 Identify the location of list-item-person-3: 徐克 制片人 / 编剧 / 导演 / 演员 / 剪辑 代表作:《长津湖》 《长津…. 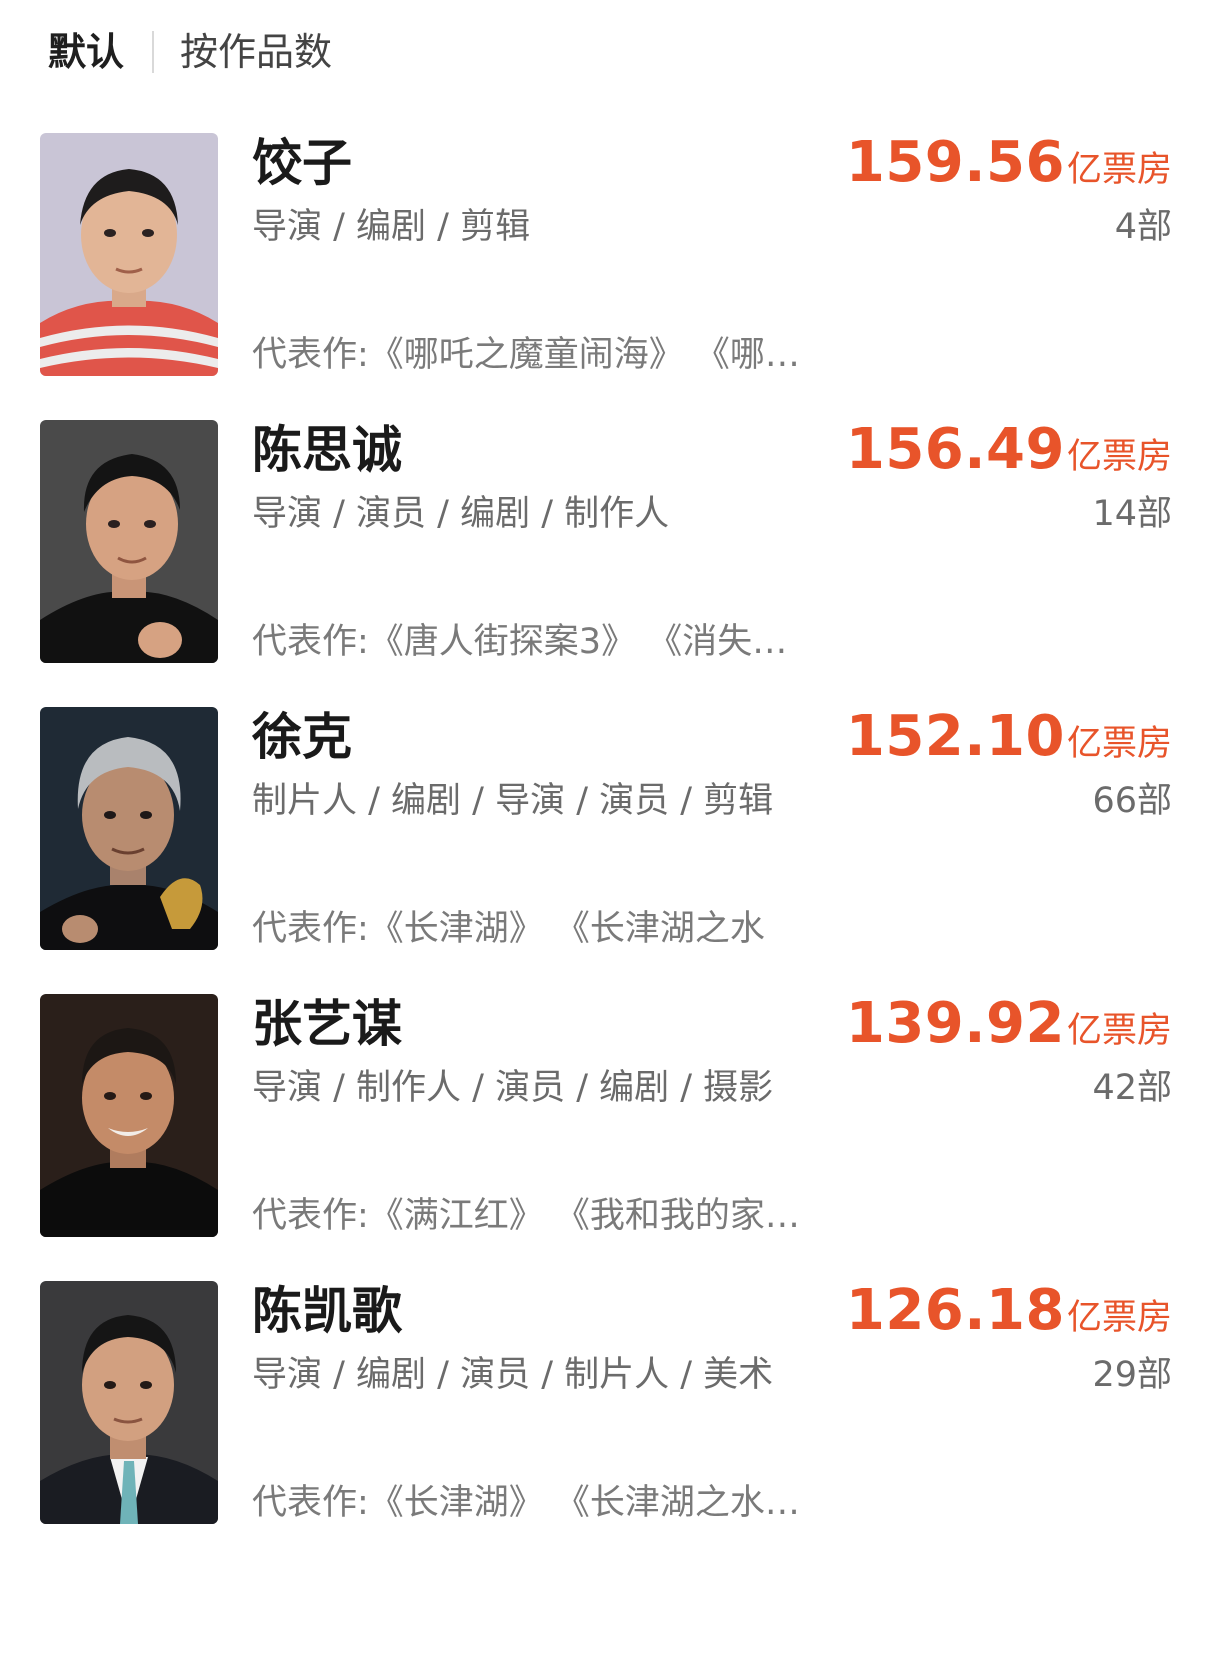
(606, 829).